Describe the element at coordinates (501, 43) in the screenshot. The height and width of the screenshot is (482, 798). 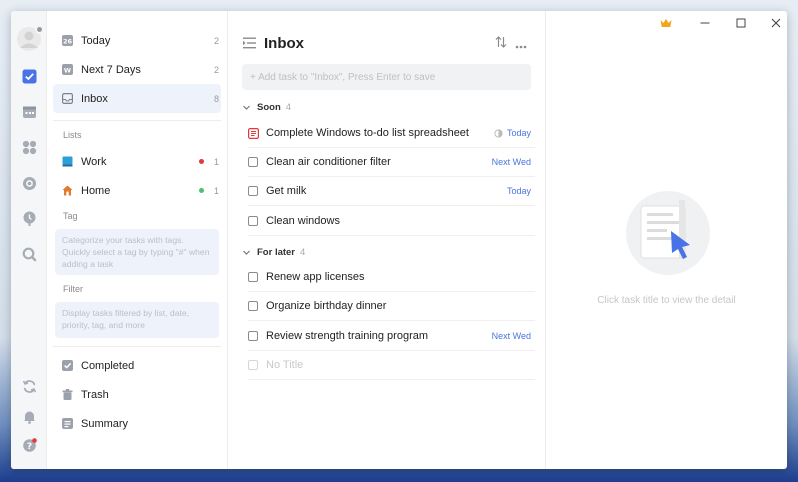
I see `sort-icon` at that location.